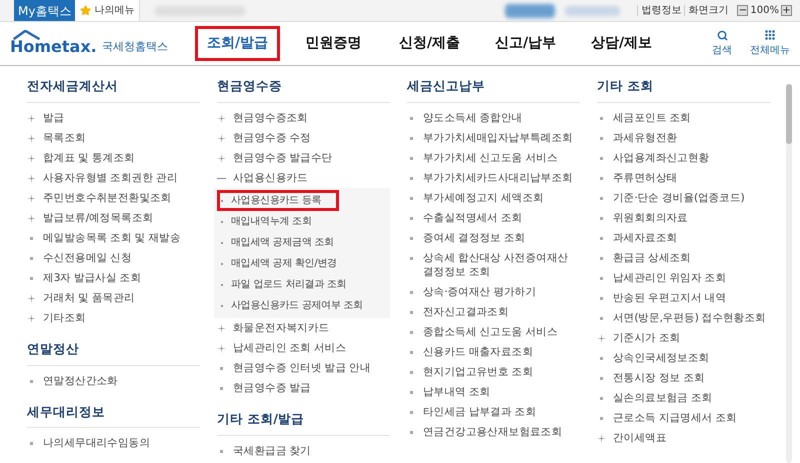  I want to click on menu-link: 현지기업고유번호 조회, so click(478, 371).